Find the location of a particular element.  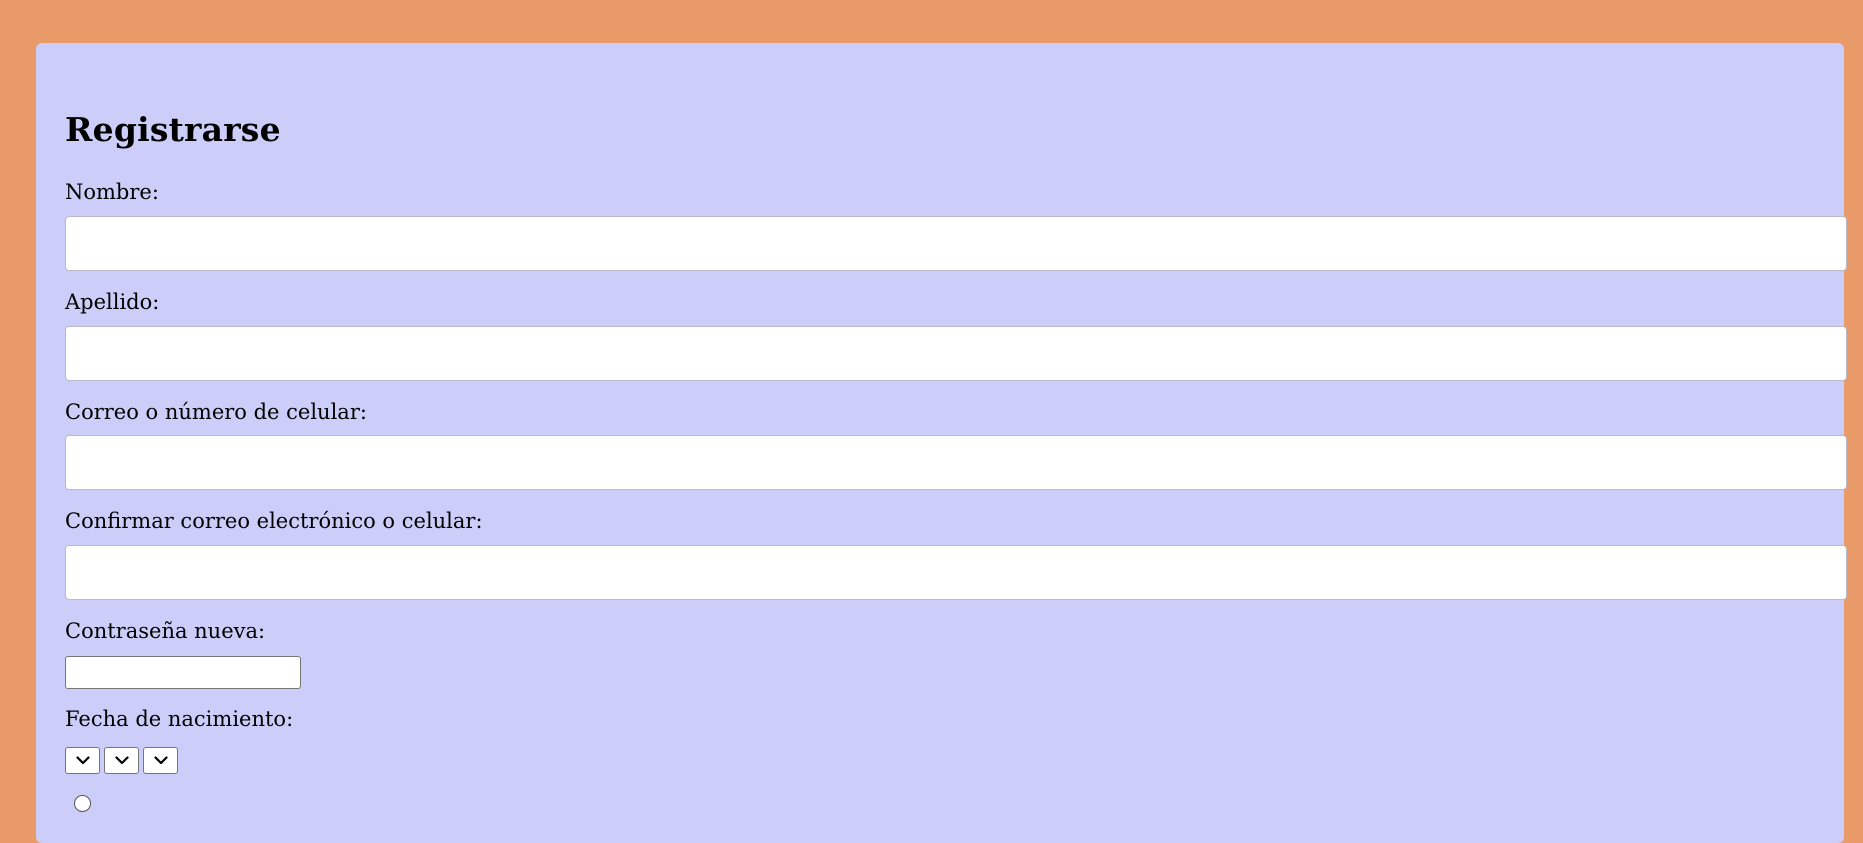

last-name-field is located at coordinates (956, 353).